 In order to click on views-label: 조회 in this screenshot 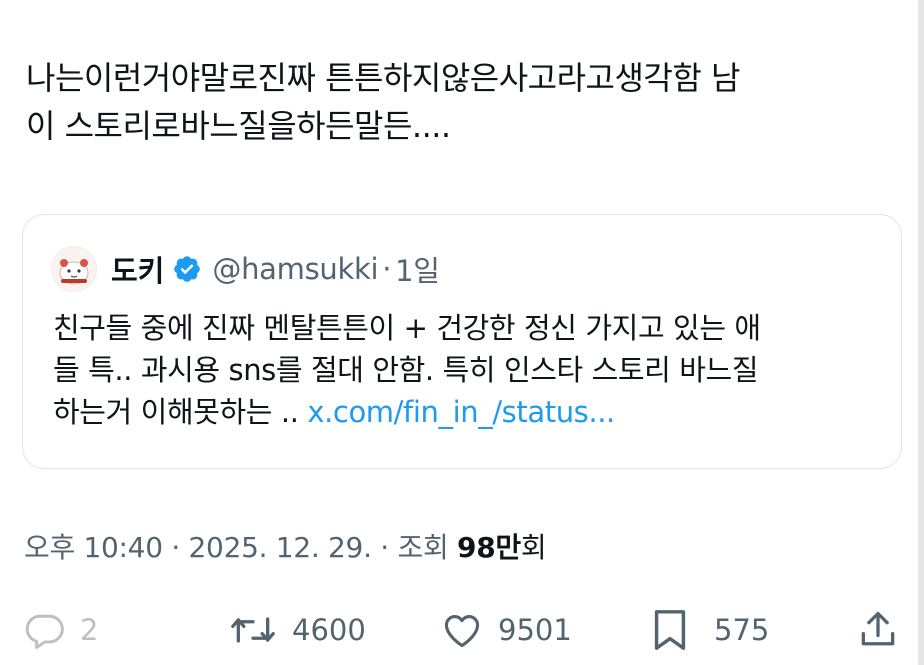, I will do `click(423, 547)`.